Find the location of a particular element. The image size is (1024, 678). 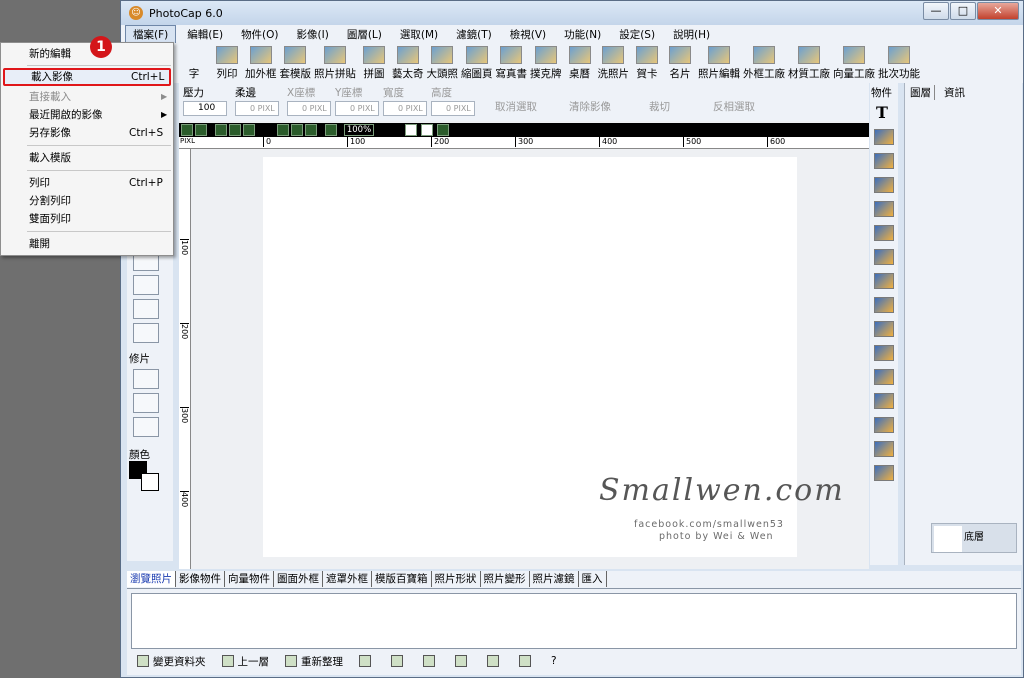

fit-window-icon is located at coordinates (311, 130).